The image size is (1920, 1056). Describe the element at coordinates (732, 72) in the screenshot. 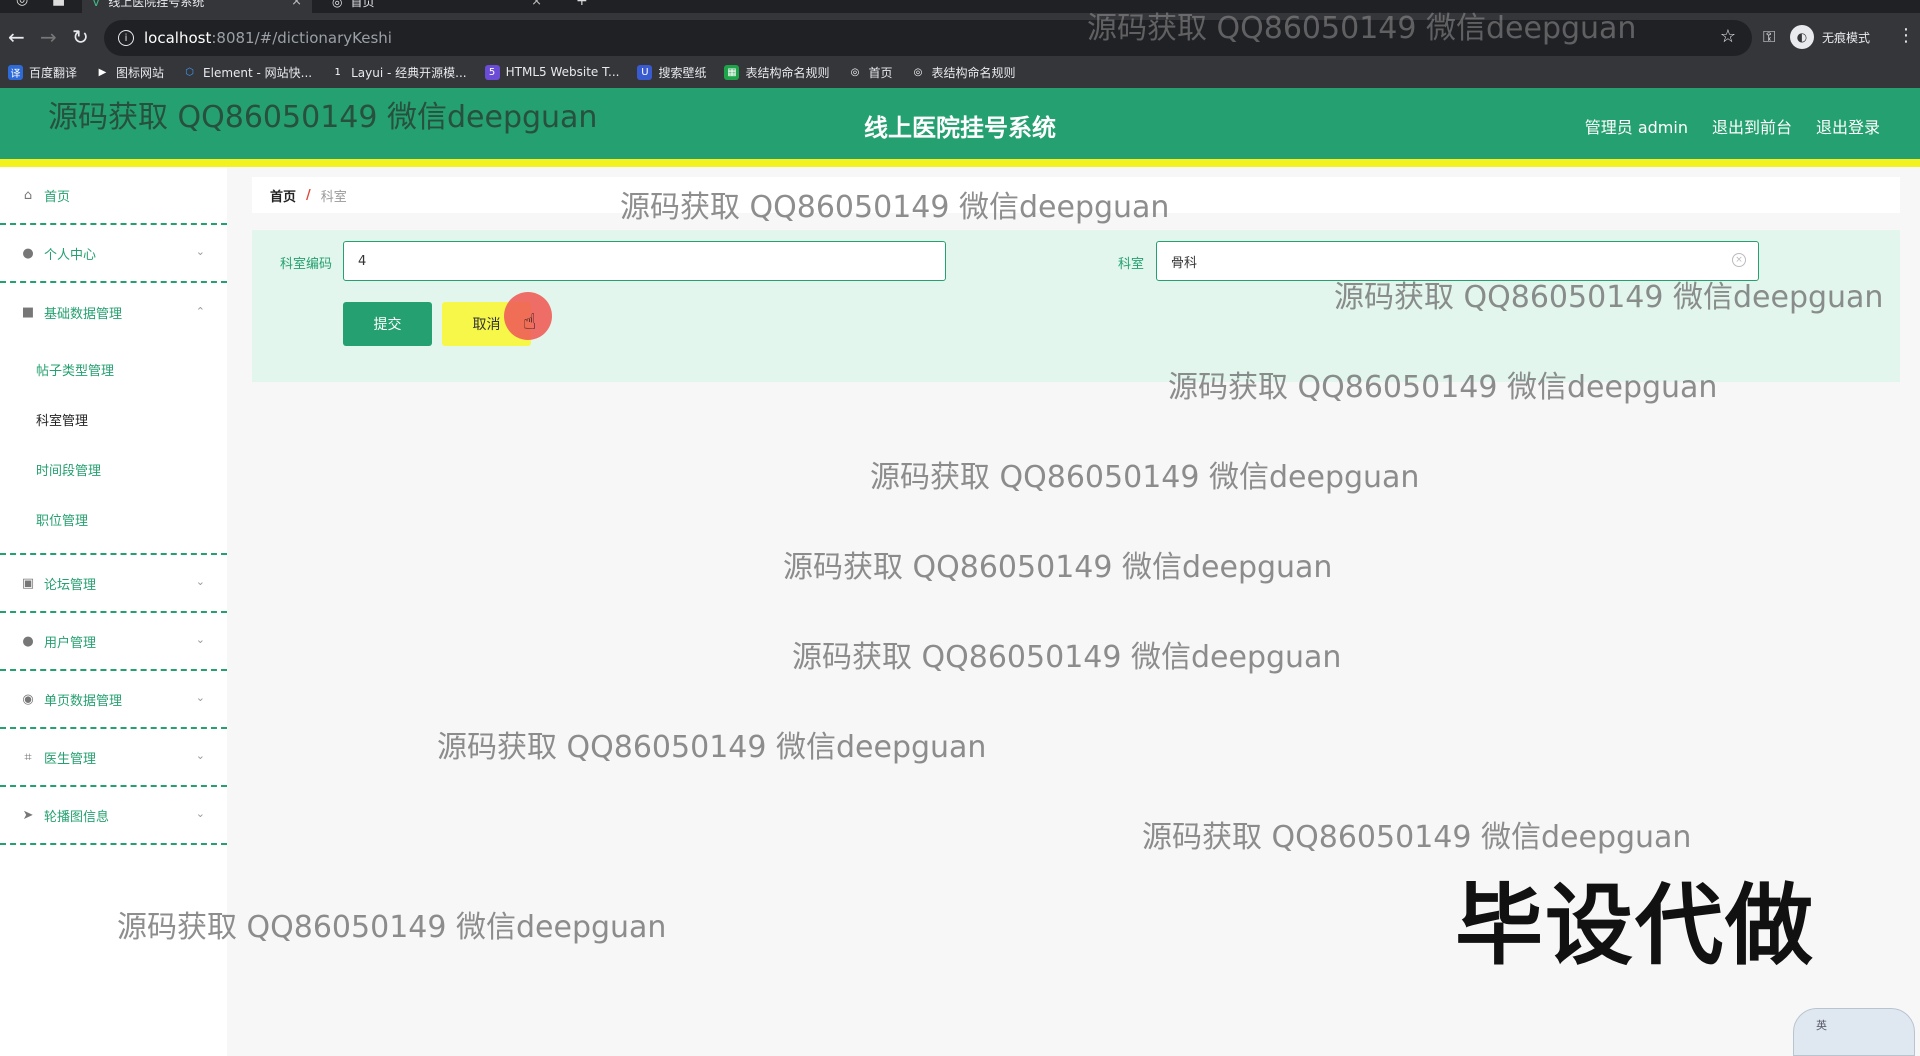

I see `sheet-icon: ▦` at that location.